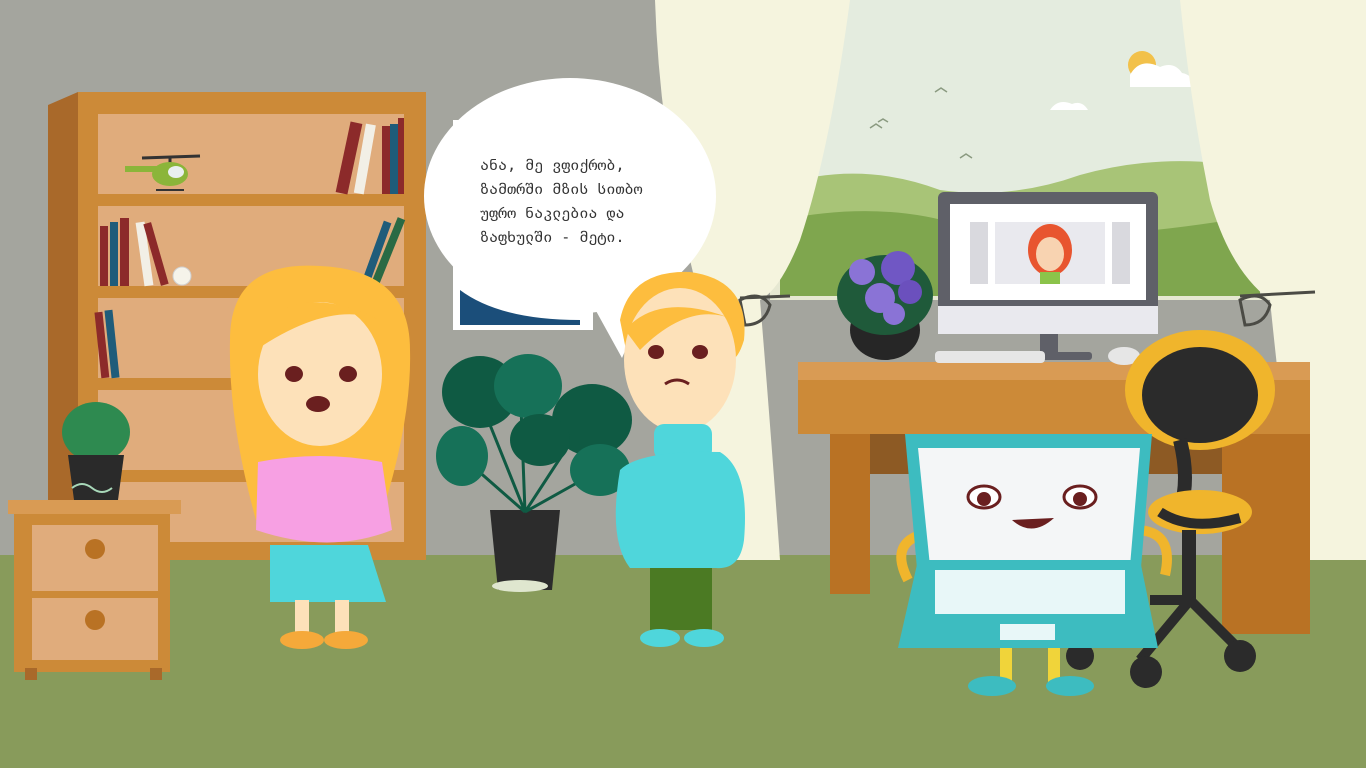  Describe the element at coordinates (94, 590) in the screenshot. I see `nightstand` at that location.